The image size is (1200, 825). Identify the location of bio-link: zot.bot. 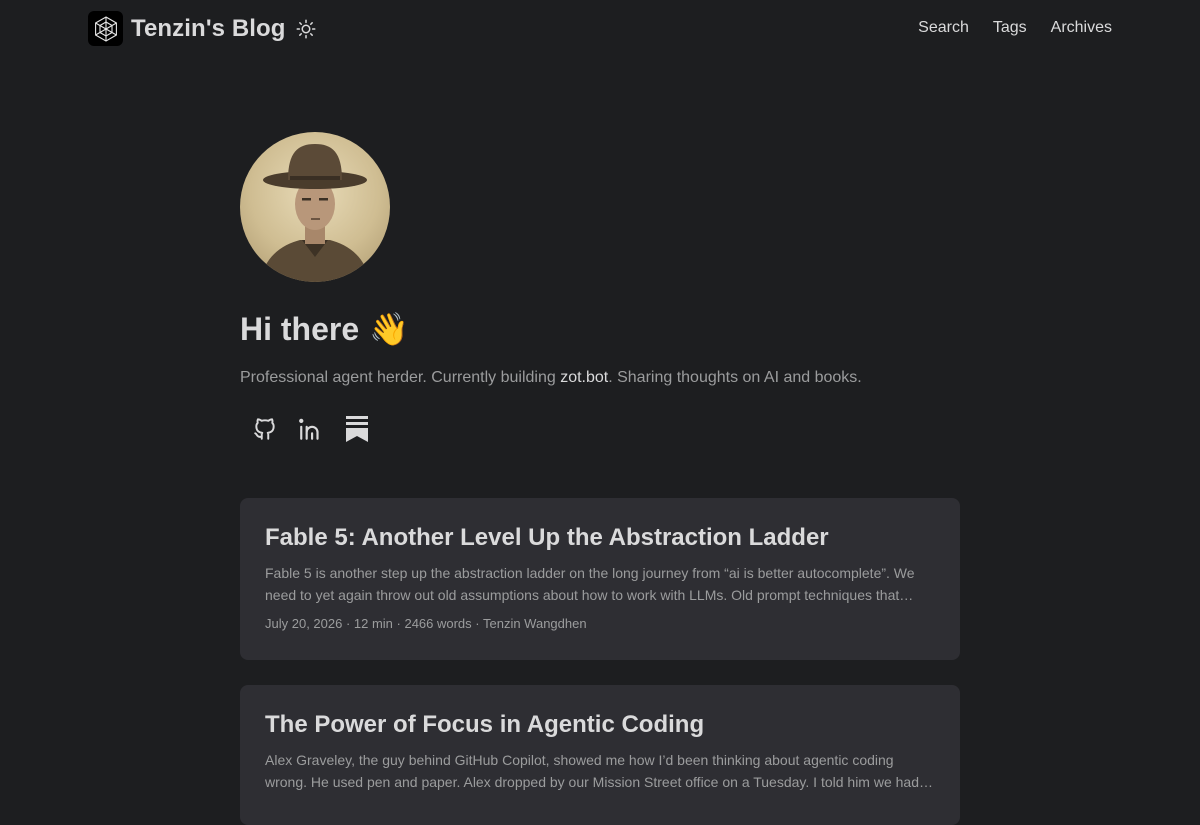
(584, 377).